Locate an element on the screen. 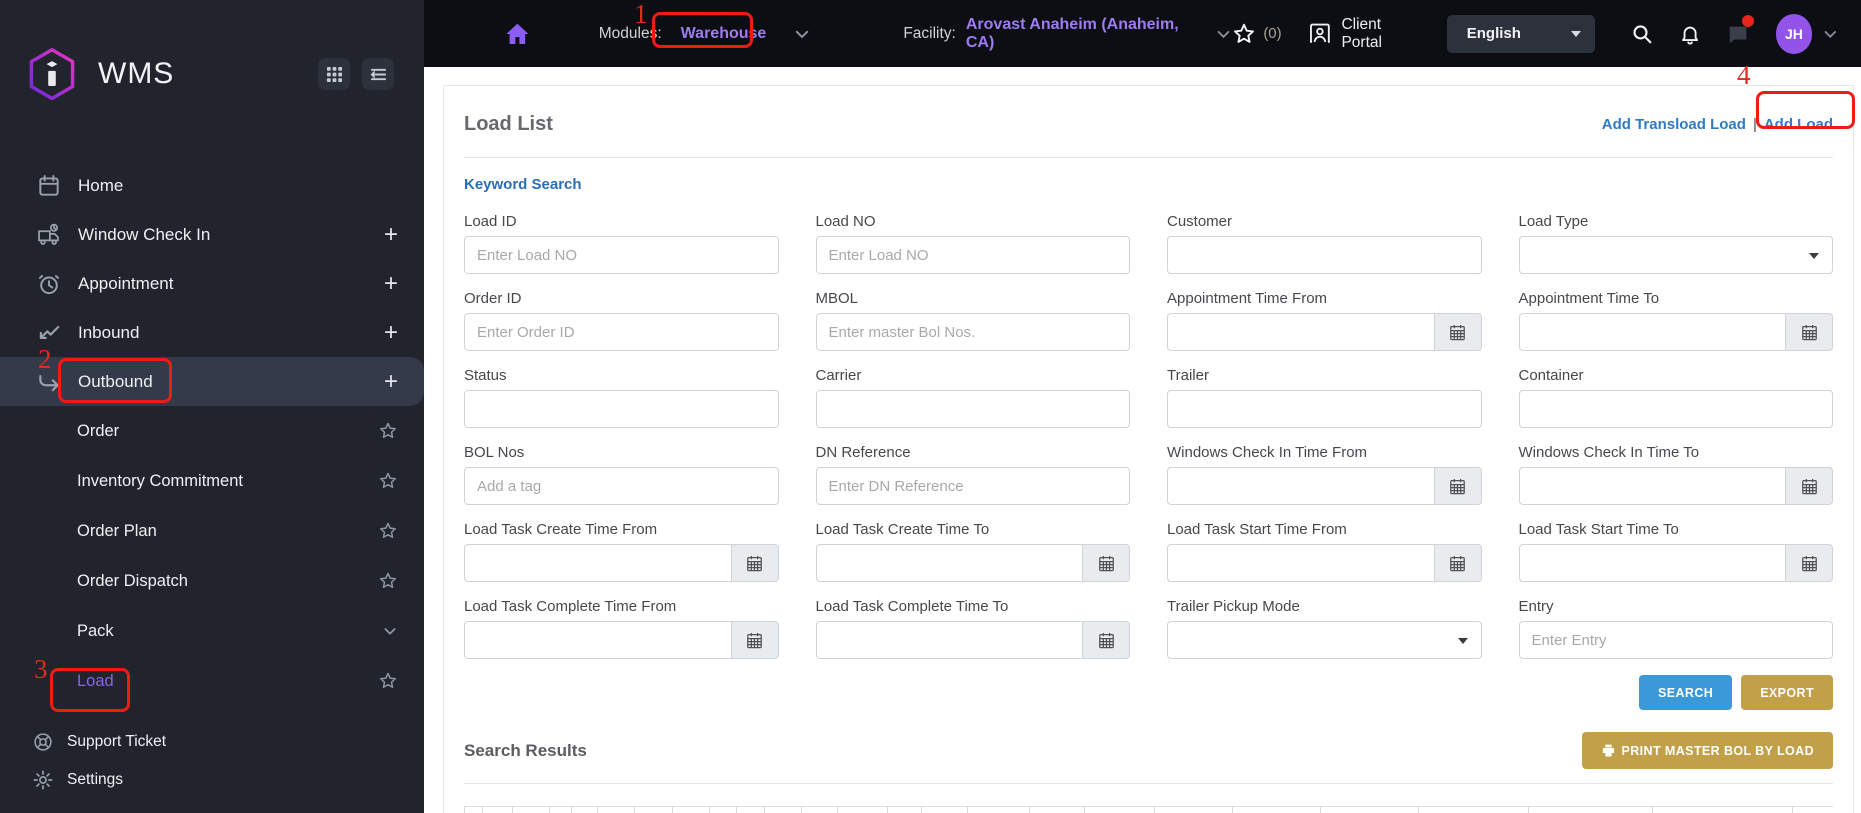 The image size is (1861, 813). apps-grid-button is located at coordinates (334, 74).